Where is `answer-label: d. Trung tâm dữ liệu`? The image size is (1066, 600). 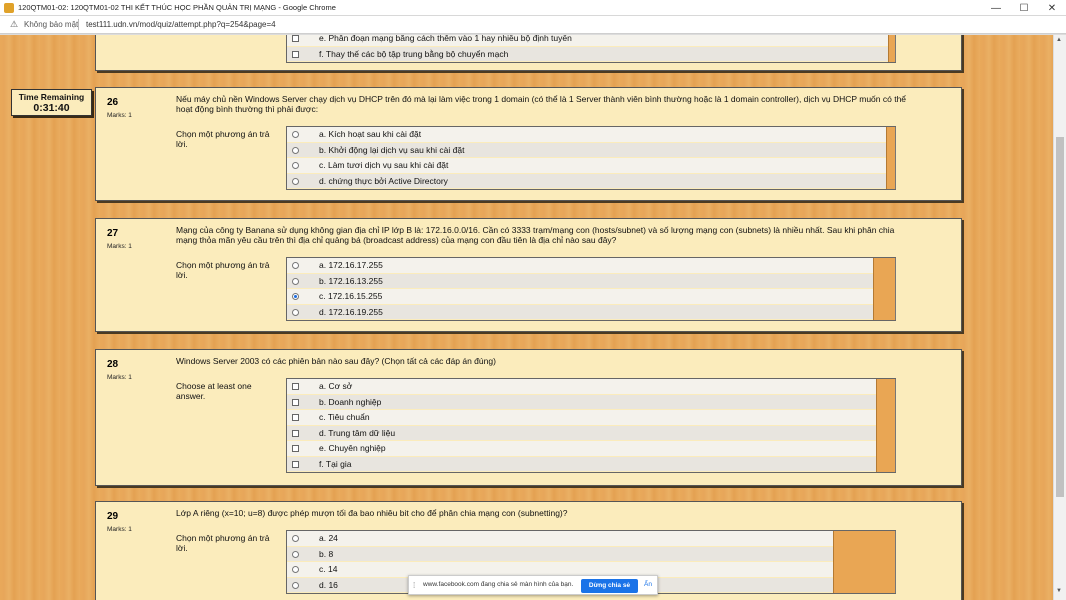
answer-label: d. Trung tâm dữ liệu is located at coordinates (357, 432).